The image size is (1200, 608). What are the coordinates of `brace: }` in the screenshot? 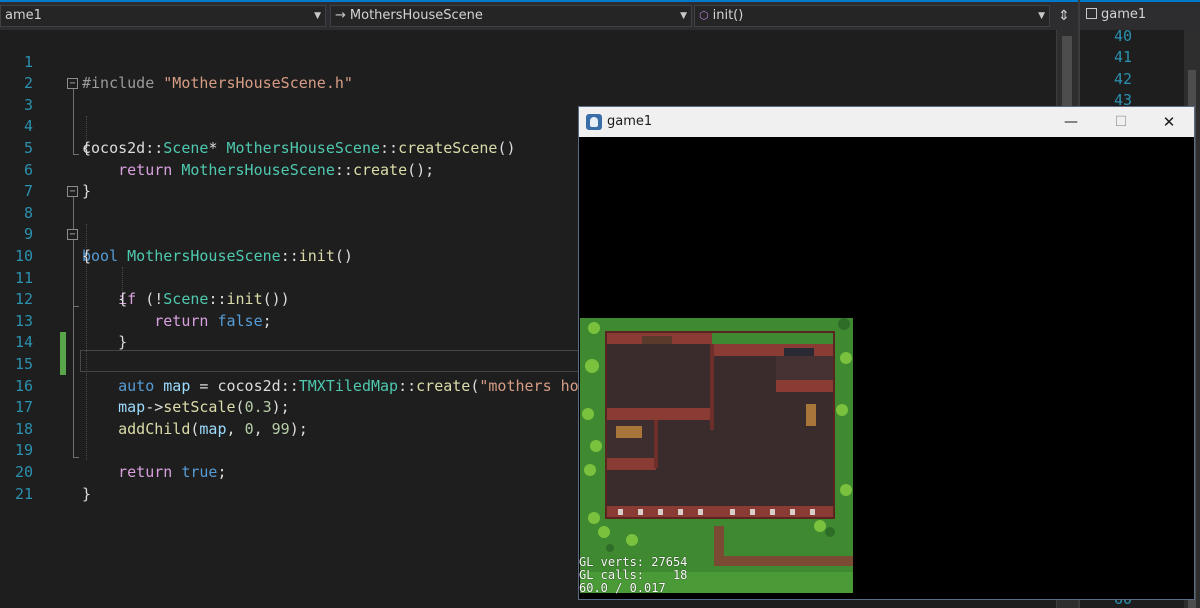 It's located at (87, 493).